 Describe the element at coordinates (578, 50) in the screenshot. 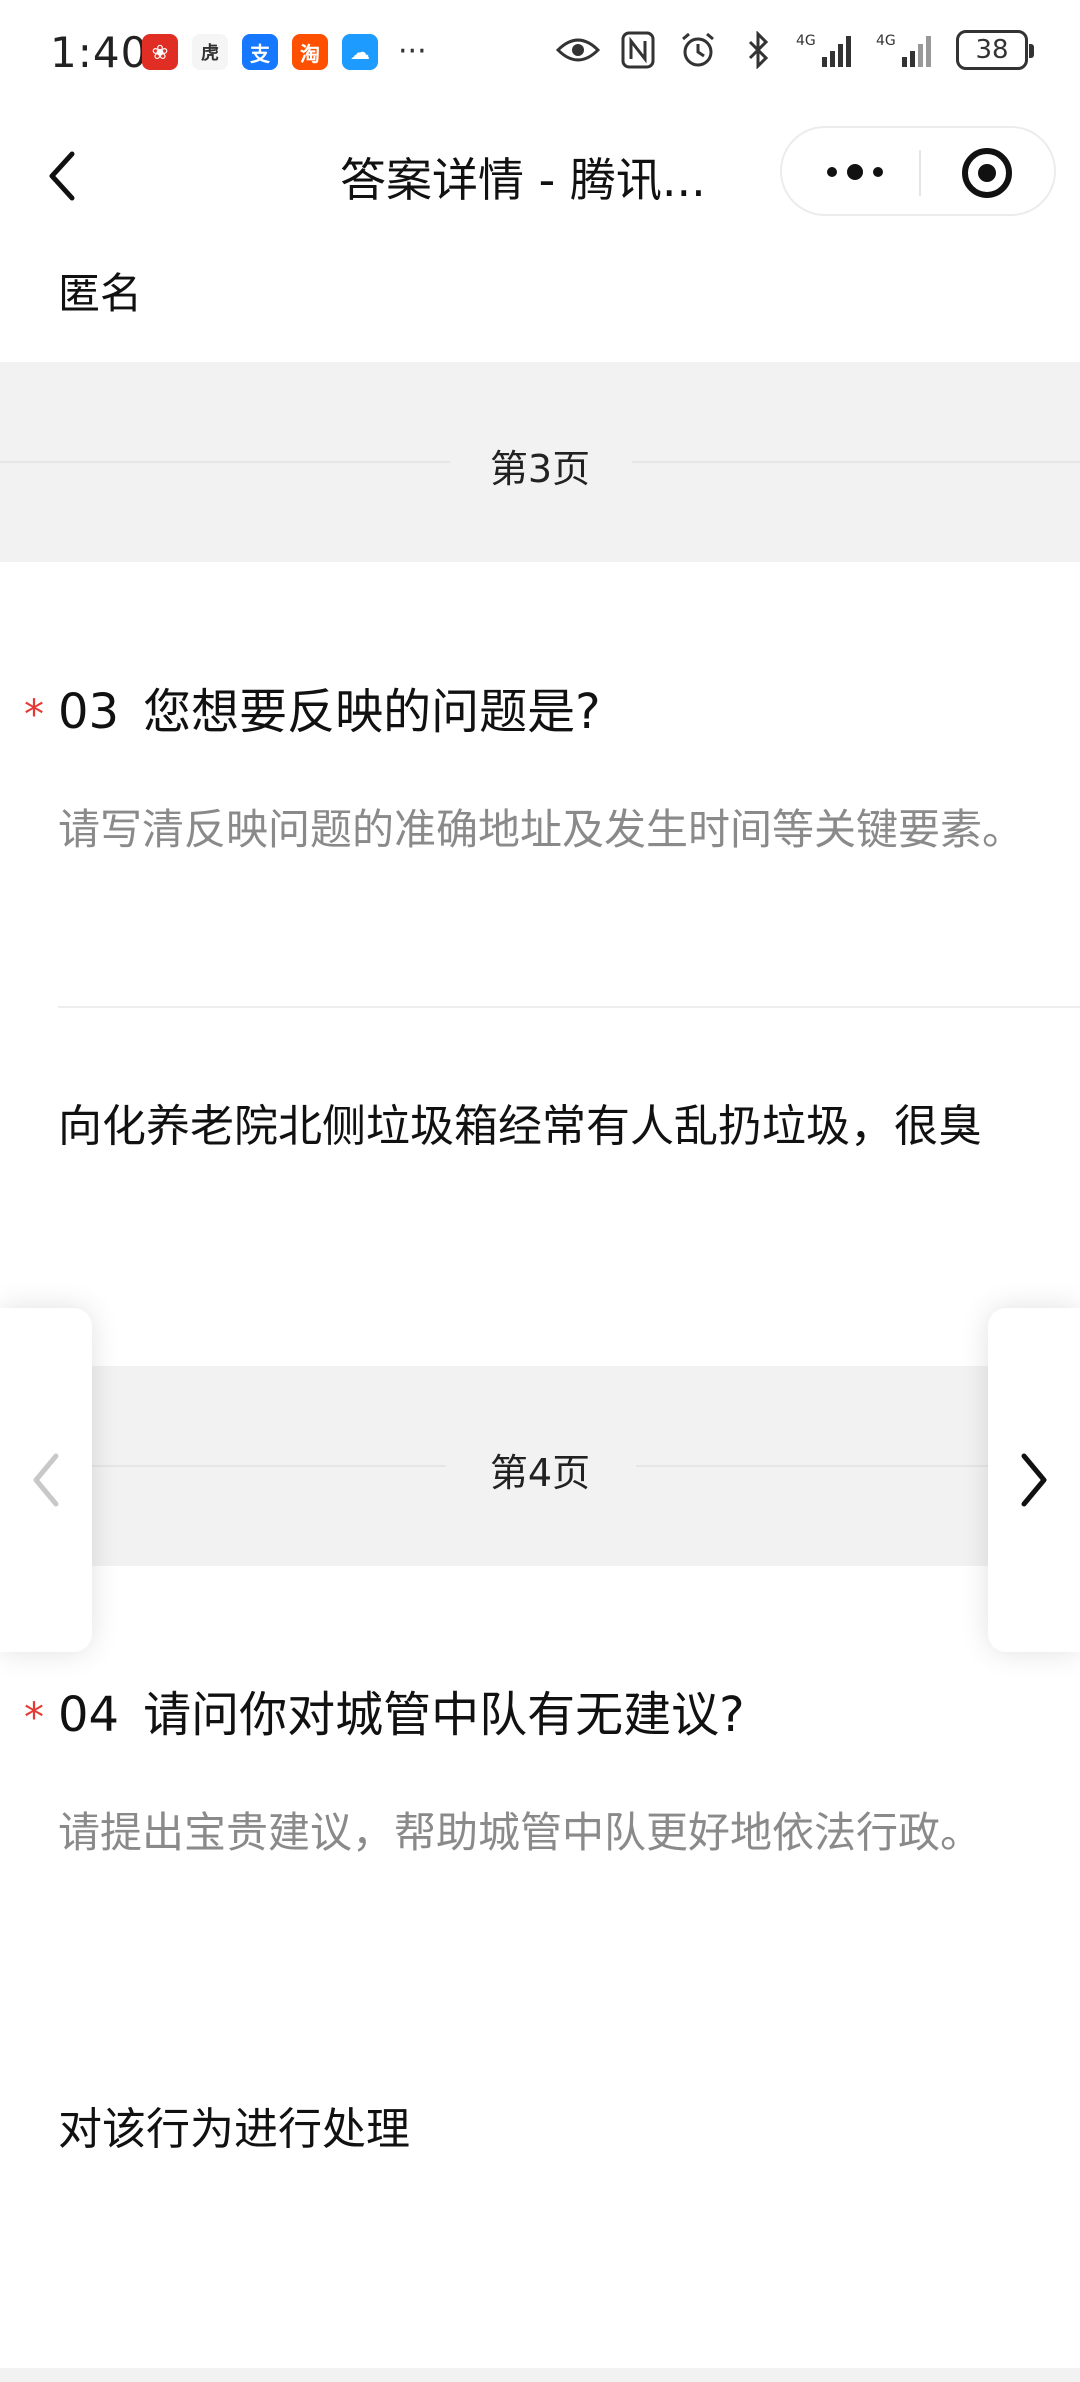

I see `eye-icon` at that location.